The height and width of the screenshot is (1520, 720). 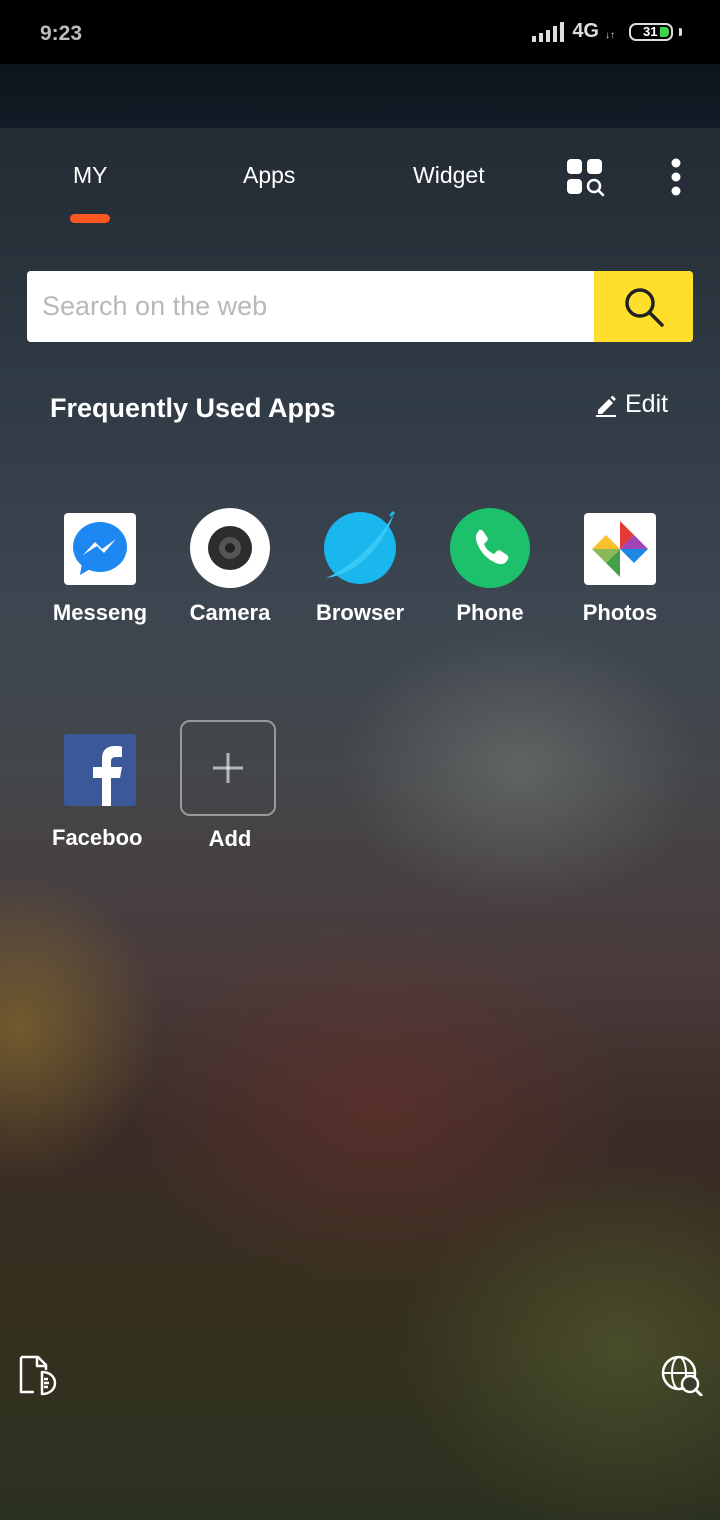 What do you see at coordinates (585, 31) in the screenshot?
I see `network-type: 4G` at bounding box center [585, 31].